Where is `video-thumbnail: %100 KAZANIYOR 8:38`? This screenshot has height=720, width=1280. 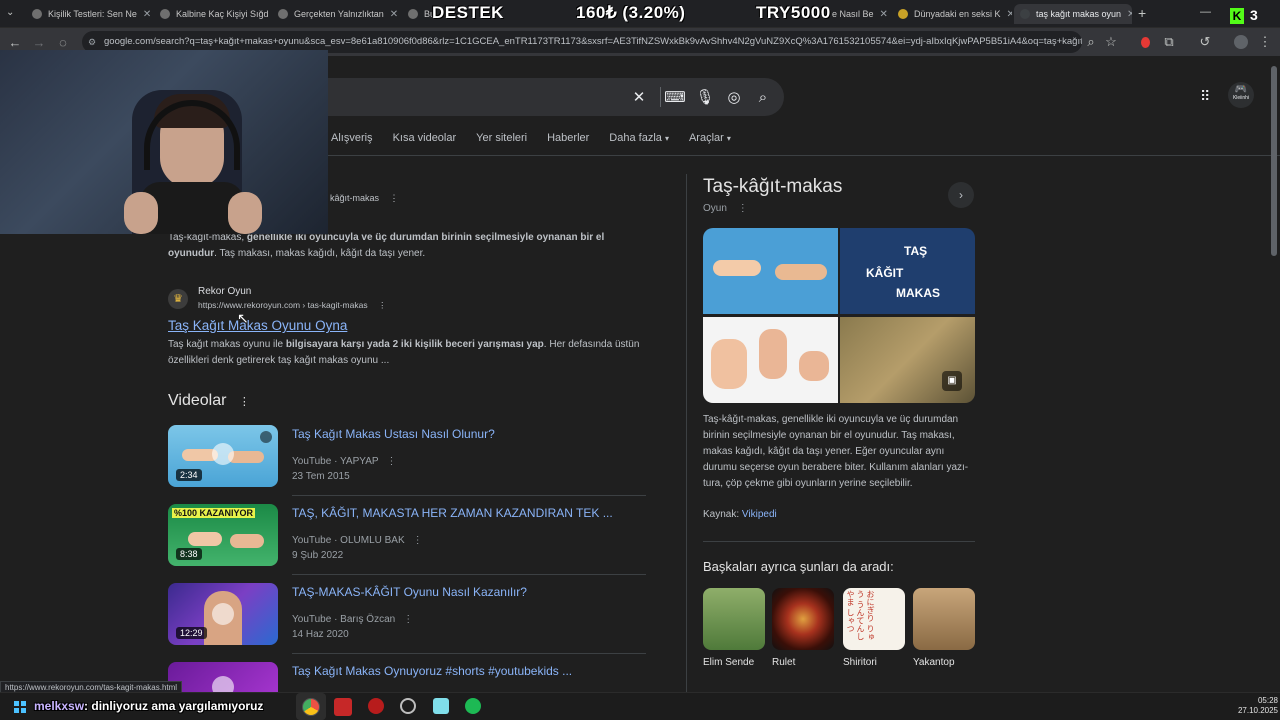 video-thumbnail: %100 KAZANIYOR 8:38 is located at coordinates (223, 535).